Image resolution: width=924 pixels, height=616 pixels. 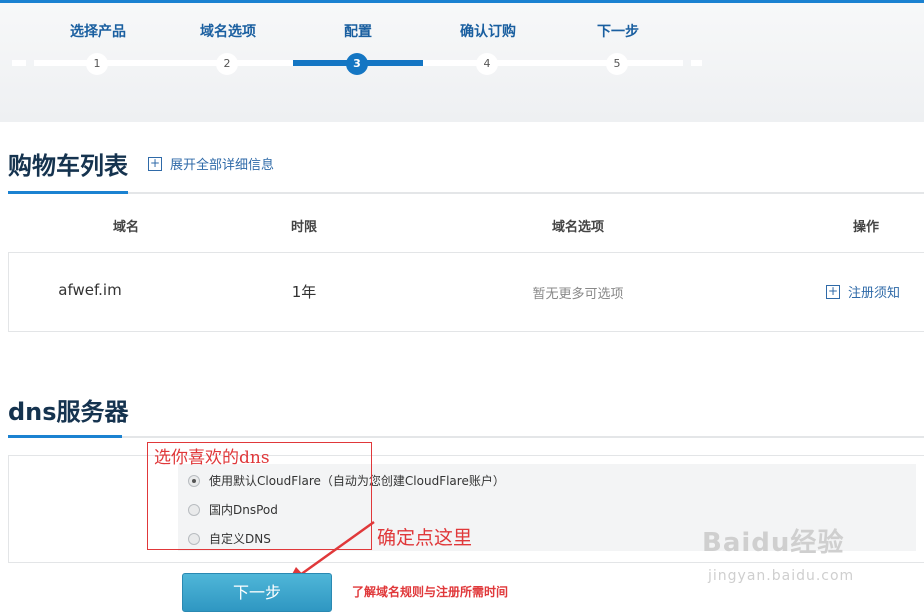 What do you see at coordinates (212, 458) in the screenshot?
I see `annotation-choose-dns: 选你喜欢的dns` at bounding box center [212, 458].